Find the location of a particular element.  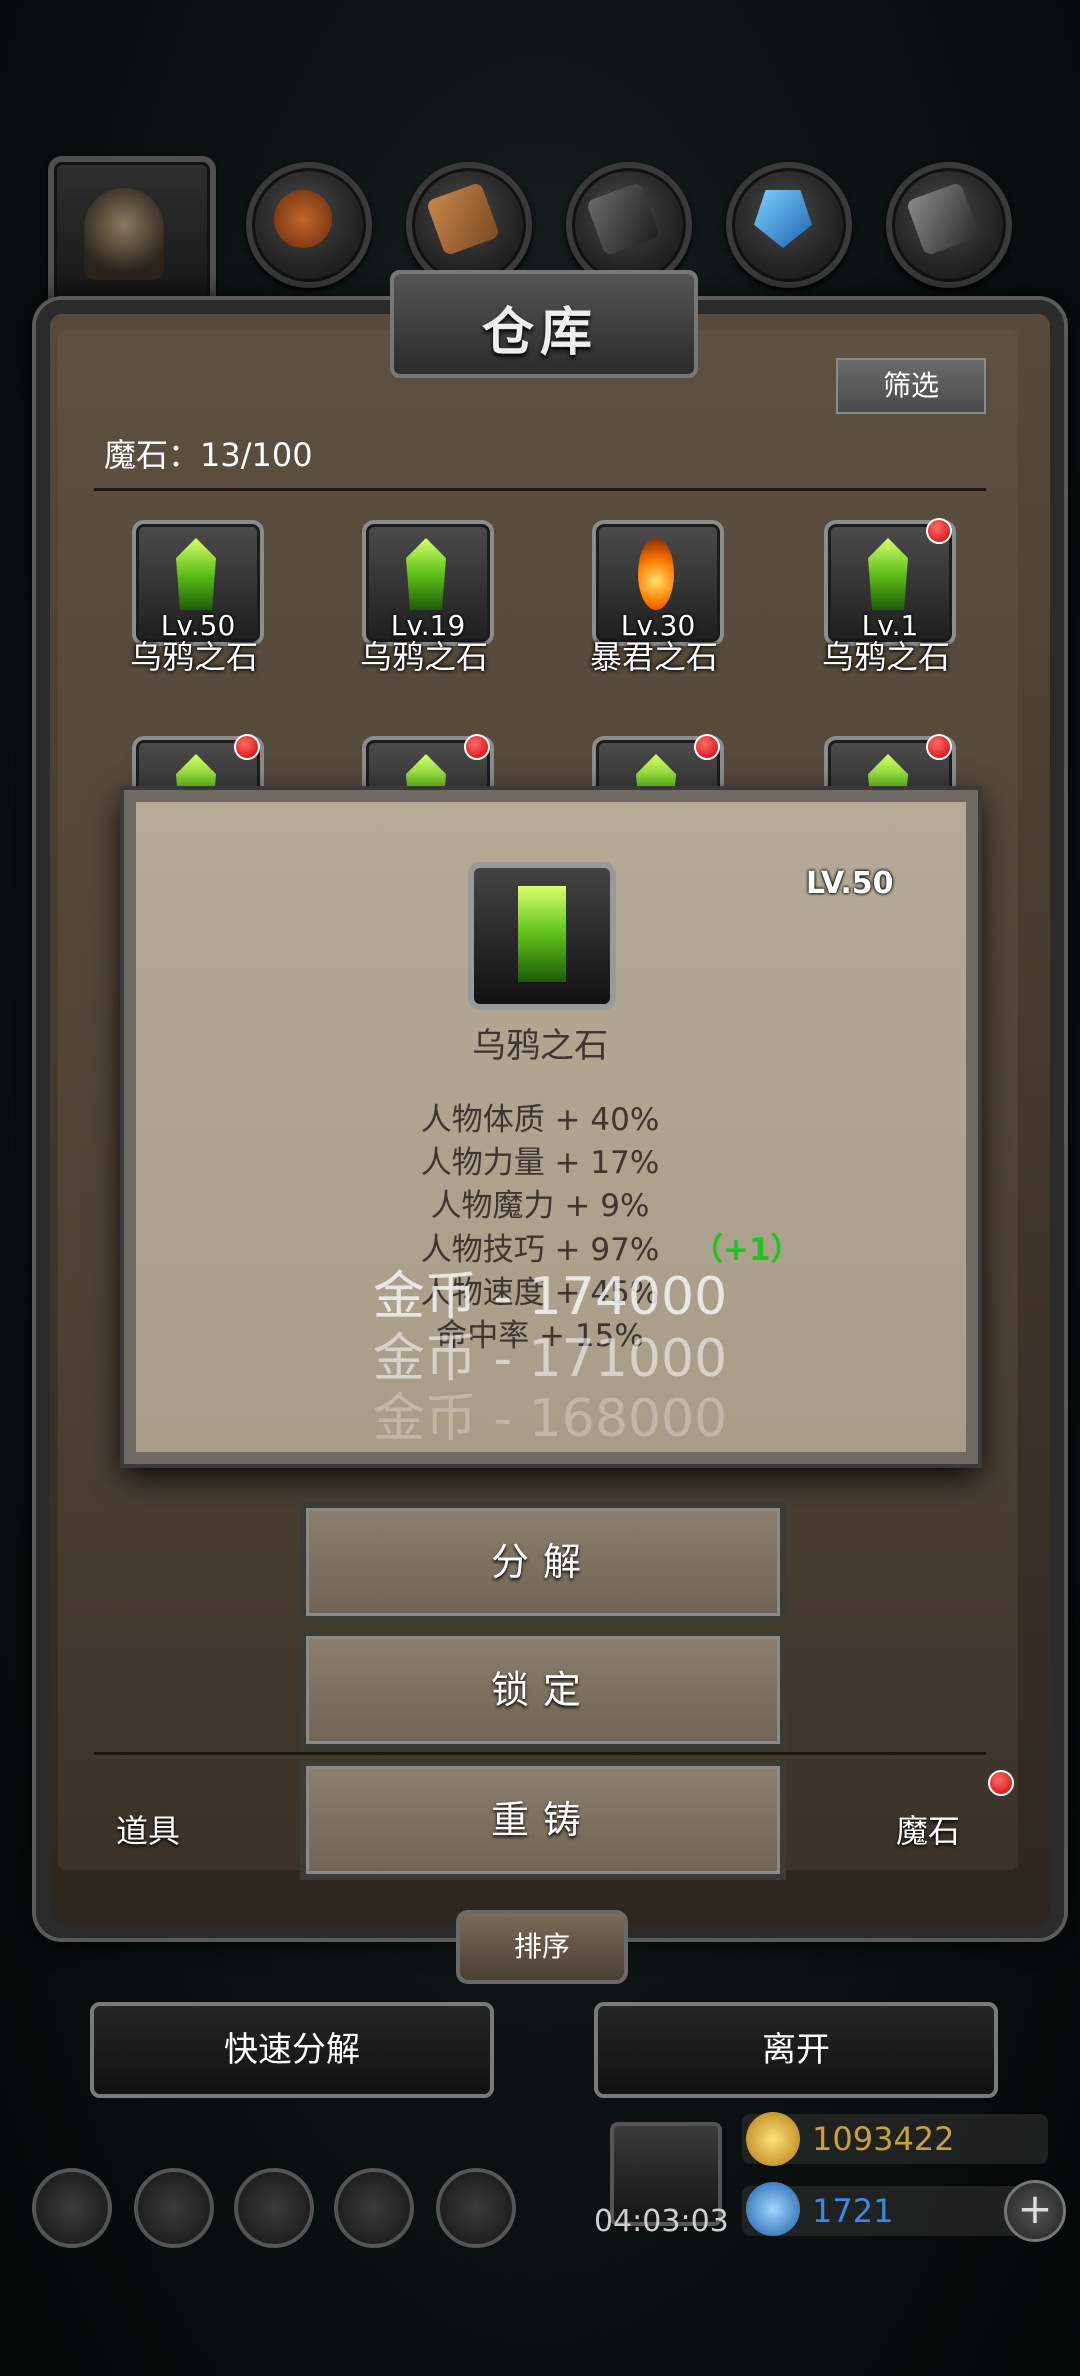

decompose-button: 分解 is located at coordinates (543, 1562).